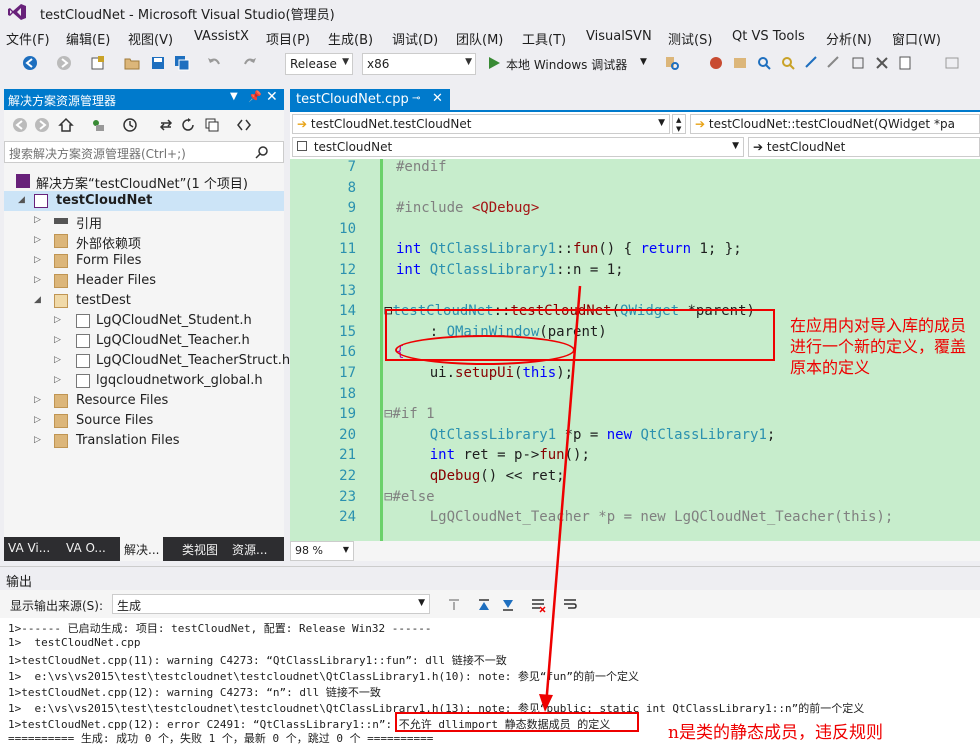 This screenshot has width=980, height=745. Describe the element at coordinates (109, 244) in the screenshot. I see `tree-label: 外部依赖项` at that location.